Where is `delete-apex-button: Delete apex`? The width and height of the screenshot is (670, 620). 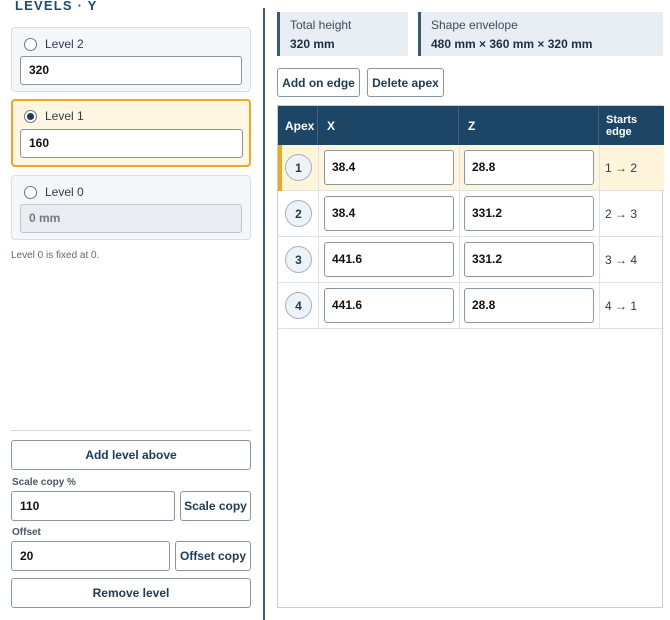 delete-apex-button: Delete apex is located at coordinates (405, 82).